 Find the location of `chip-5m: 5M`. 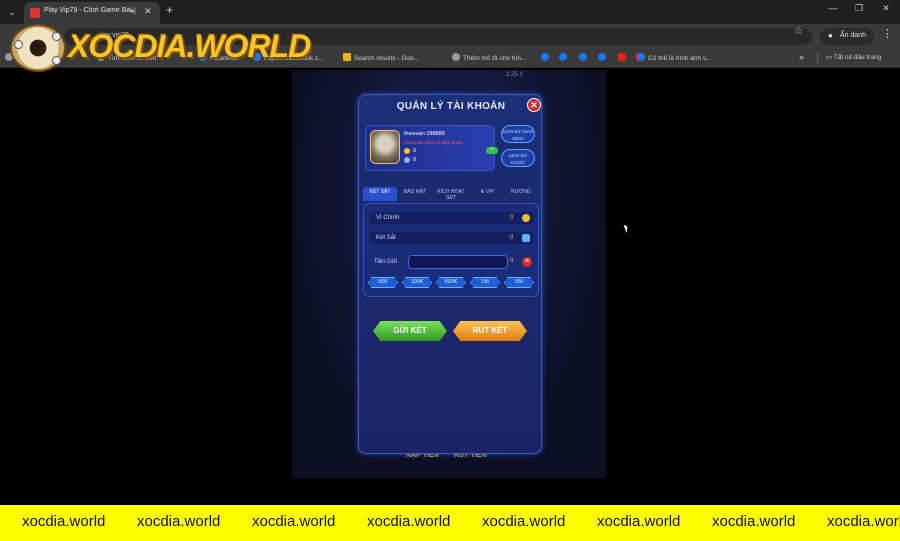

chip-5m: 5M is located at coordinates (519, 282).